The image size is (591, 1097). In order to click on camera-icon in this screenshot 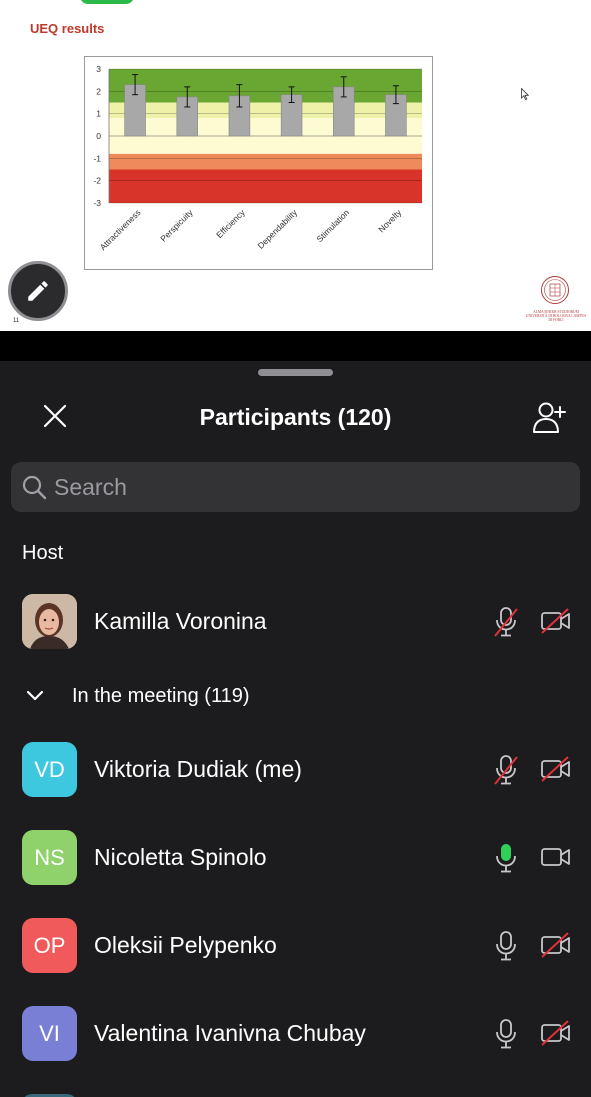, I will do `click(556, 857)`.